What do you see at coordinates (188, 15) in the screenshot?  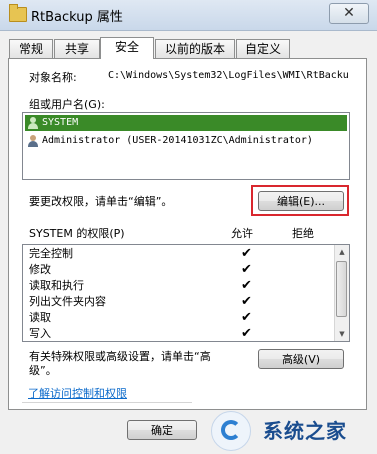 I see `title-bar: RtBackup 属性 ✕` at bounding box center [188, 15].